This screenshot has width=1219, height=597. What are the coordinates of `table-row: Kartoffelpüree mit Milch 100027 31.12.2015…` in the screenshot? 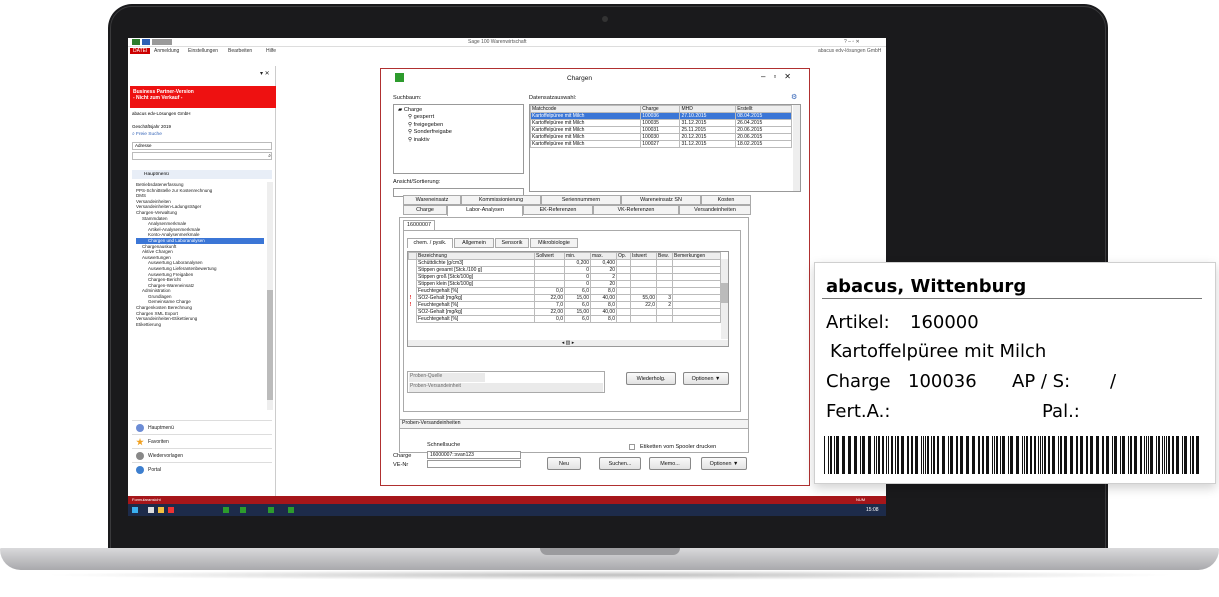 It's located at (660, 144).